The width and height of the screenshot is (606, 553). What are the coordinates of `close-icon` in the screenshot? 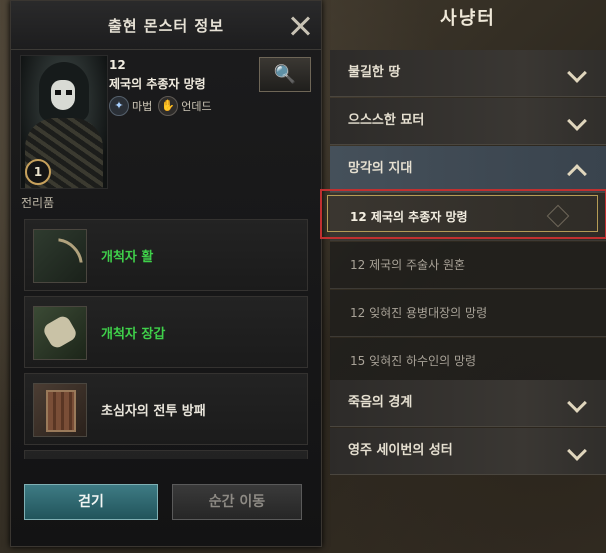 It's located at (300, 26).